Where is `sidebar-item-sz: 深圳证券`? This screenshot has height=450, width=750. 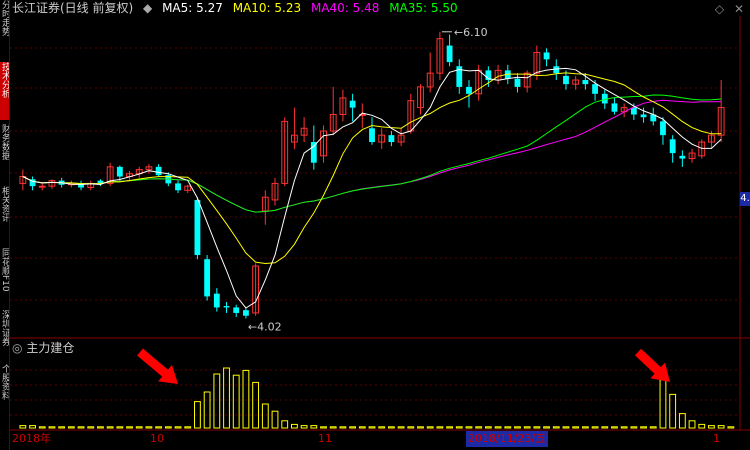
sidebar-item-sz: 深圳证券 is located at coordinates (4, 335).